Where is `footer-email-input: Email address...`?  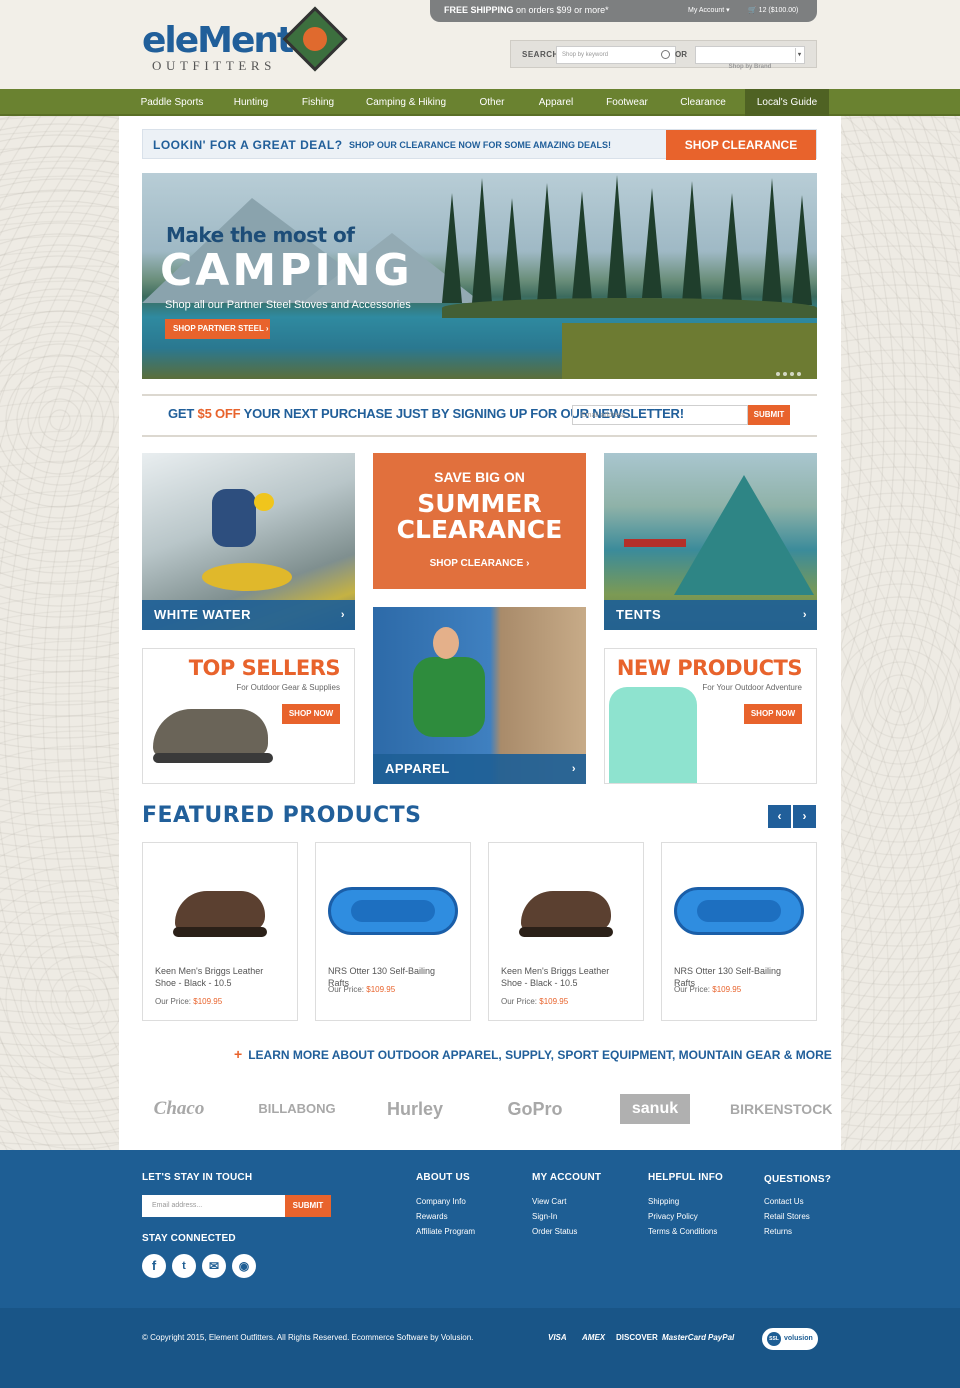
footer-email-input: Email address... is located at coordinates (213, 1206).